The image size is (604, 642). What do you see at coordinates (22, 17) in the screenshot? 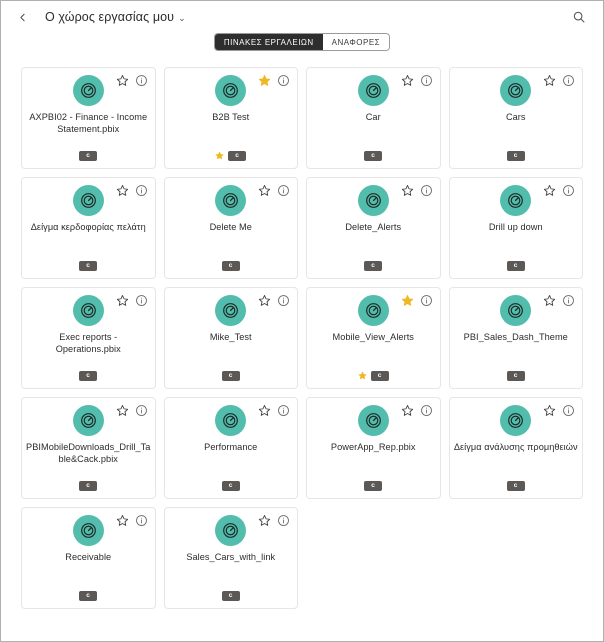
I see `back-button` at bounding box center [22, 17].